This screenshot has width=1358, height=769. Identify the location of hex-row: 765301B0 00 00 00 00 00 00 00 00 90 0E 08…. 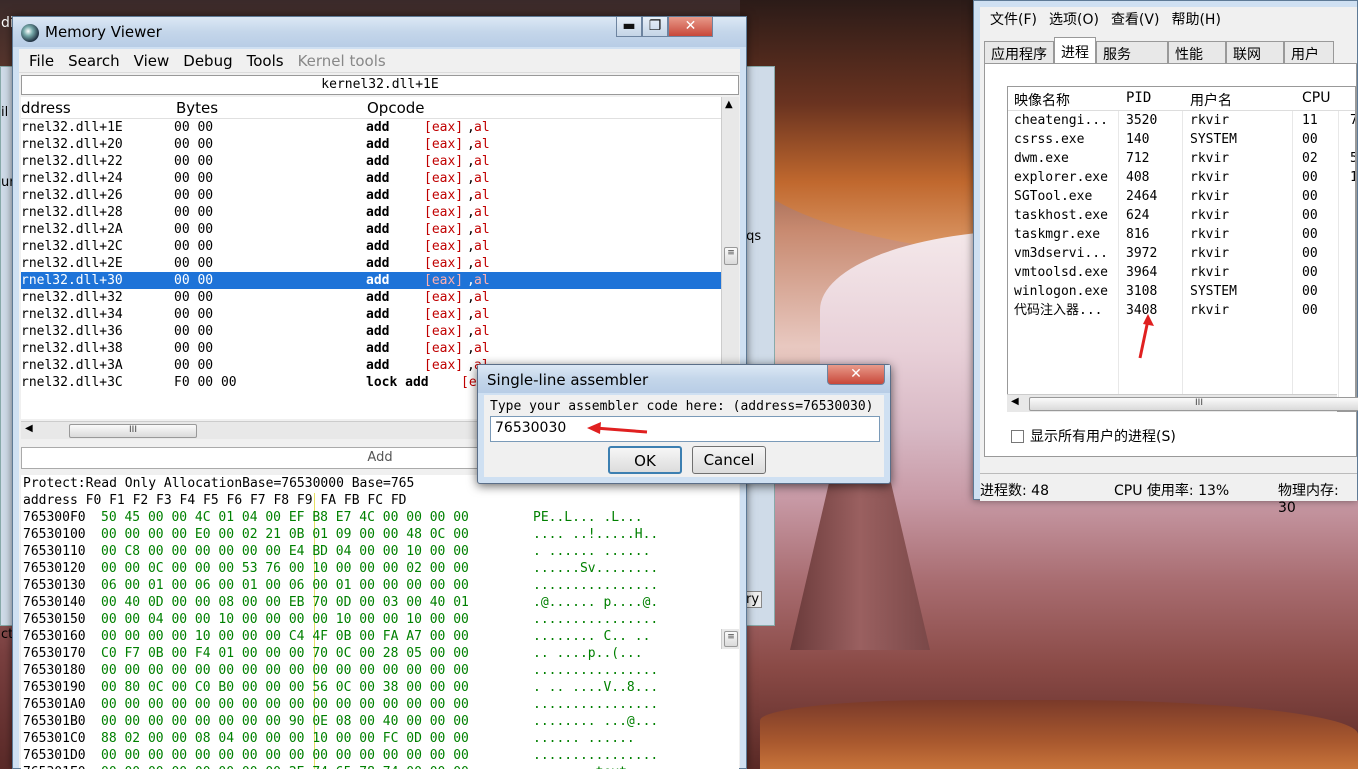
(380, 721).